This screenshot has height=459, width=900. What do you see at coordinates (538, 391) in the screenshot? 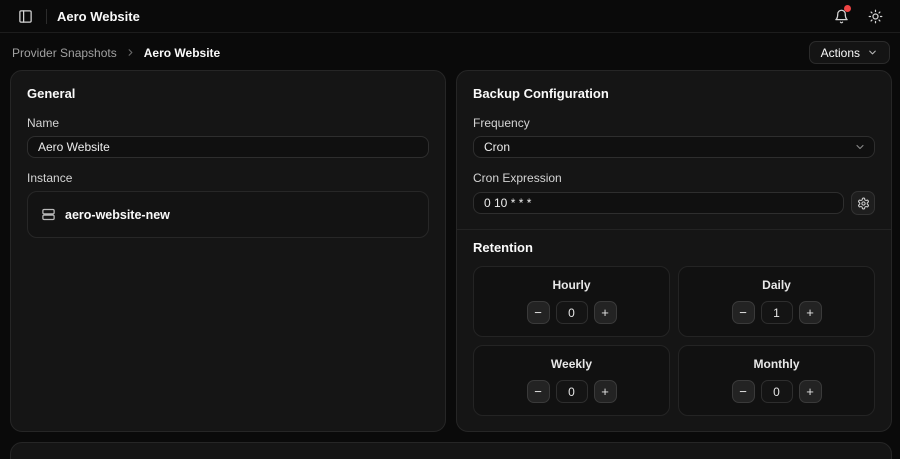
I see `weekly-decrement-button: −` at bounding box center [538, 391].